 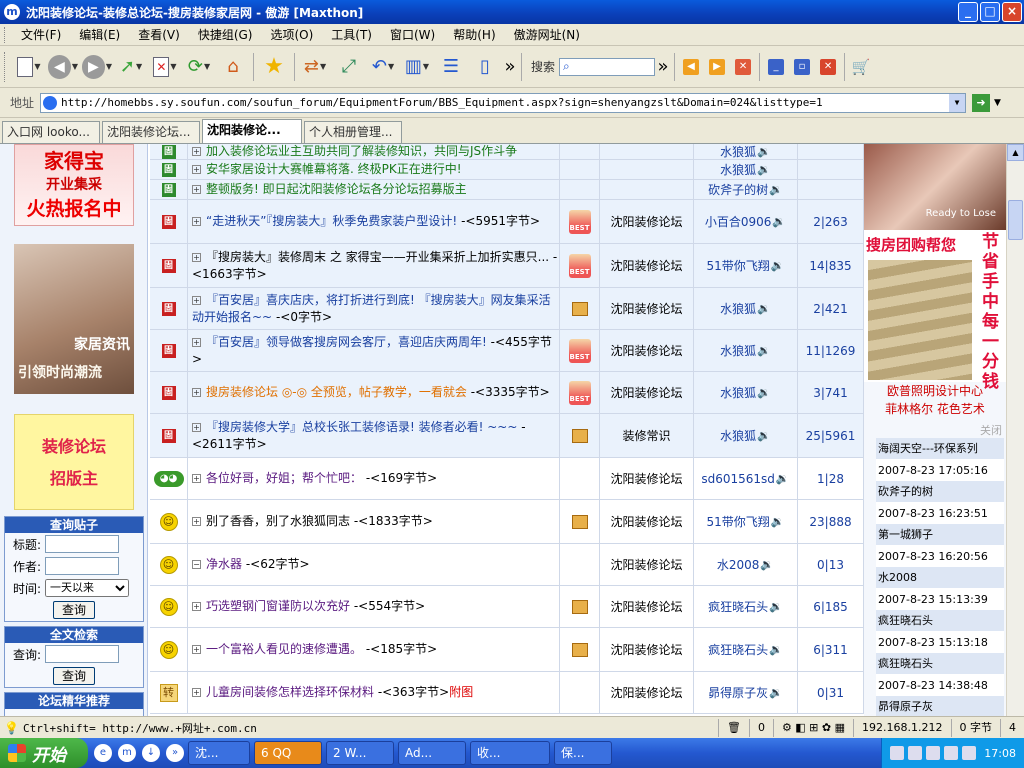 What do you see at coordinates (361, 151) in the screenshot?
I see `thread-title-link: 加入装修论坛业主互助共同了解装修知识，共同与JS作斗争` at bounding box center [361, 151].